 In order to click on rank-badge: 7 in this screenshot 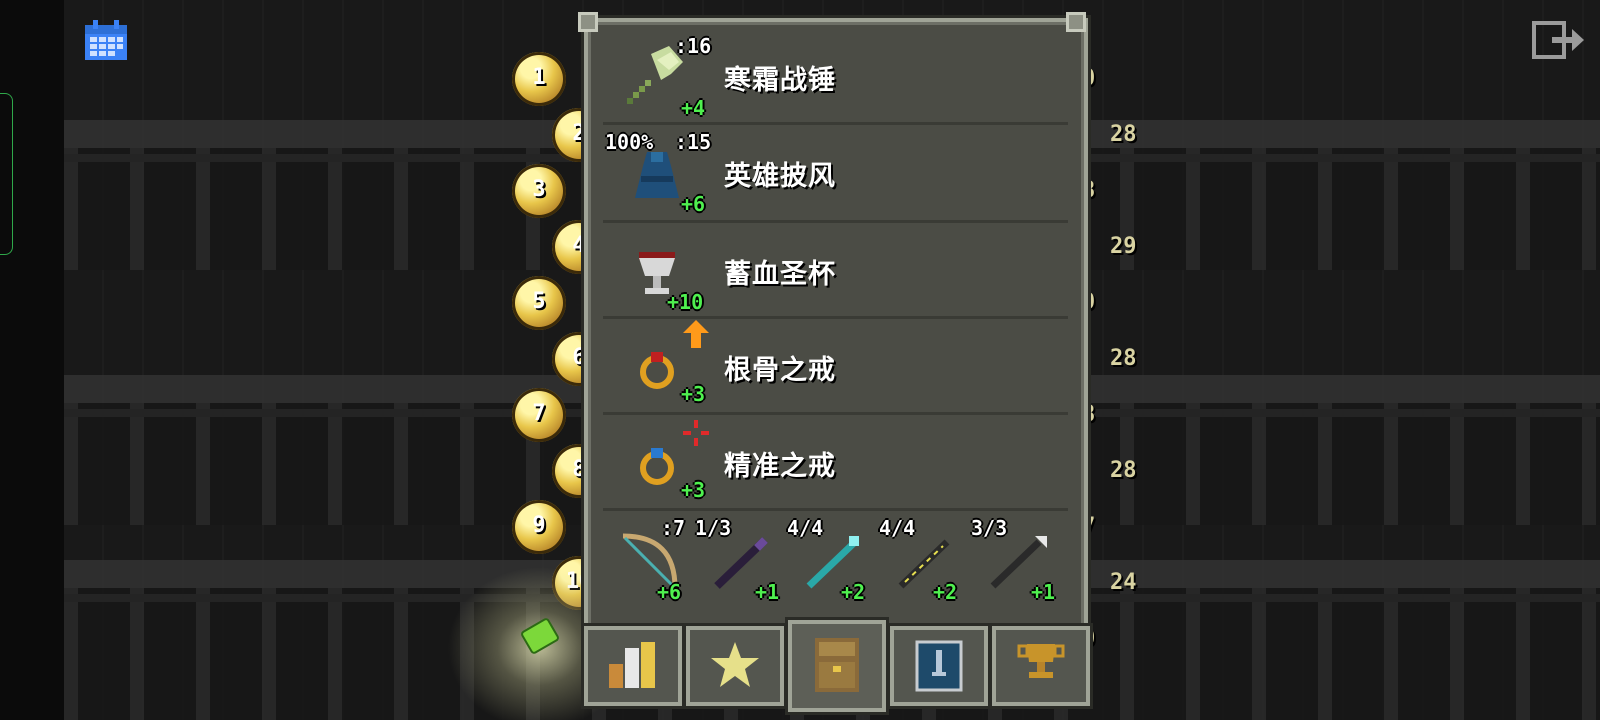, I will do `click(539, 415)`.